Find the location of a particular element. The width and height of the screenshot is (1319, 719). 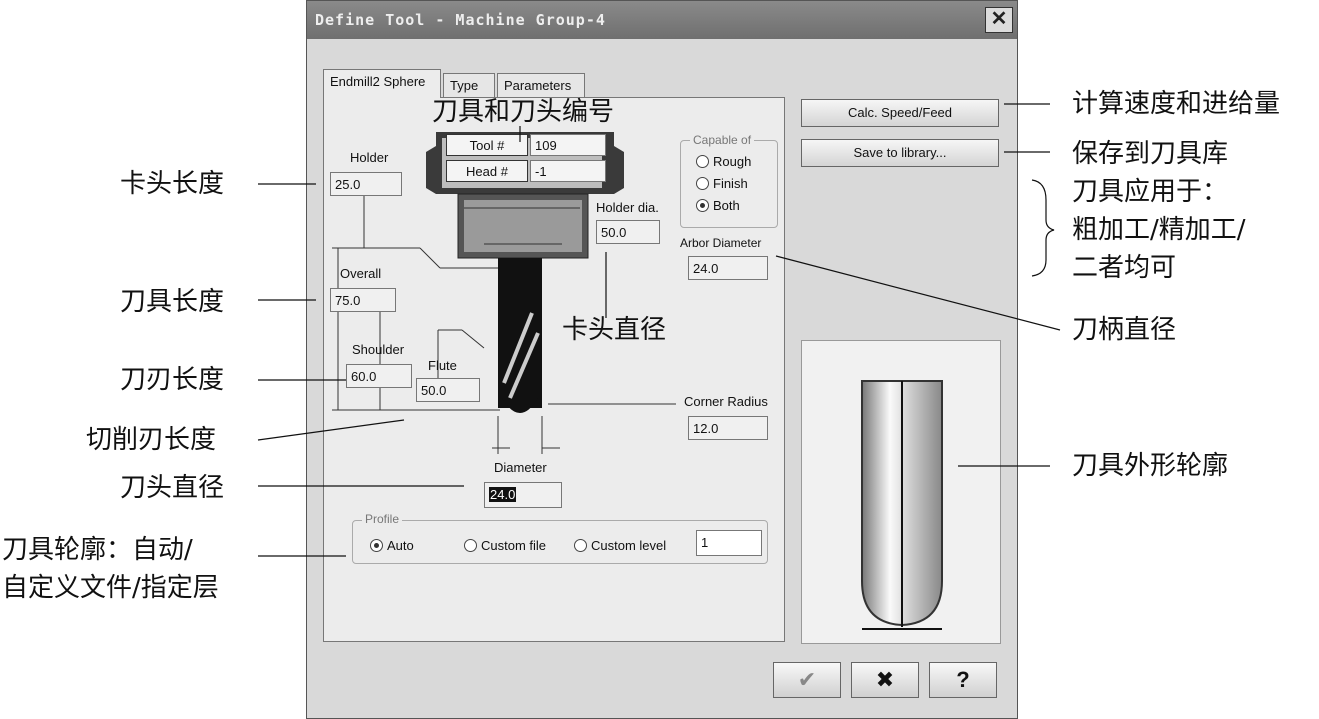

annotation-tool-profile-line2: 自定义文件/指定层 is located at coordinates (110, 588).